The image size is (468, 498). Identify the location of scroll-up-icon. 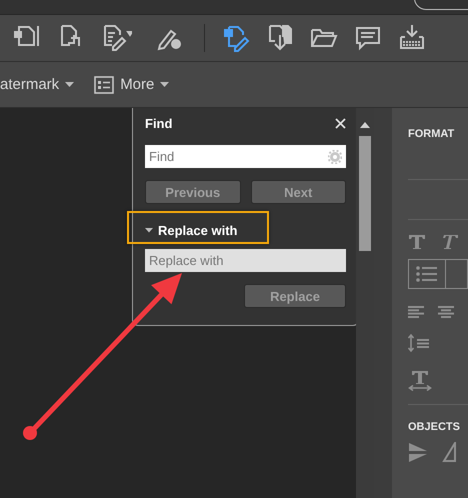
(365, 125).